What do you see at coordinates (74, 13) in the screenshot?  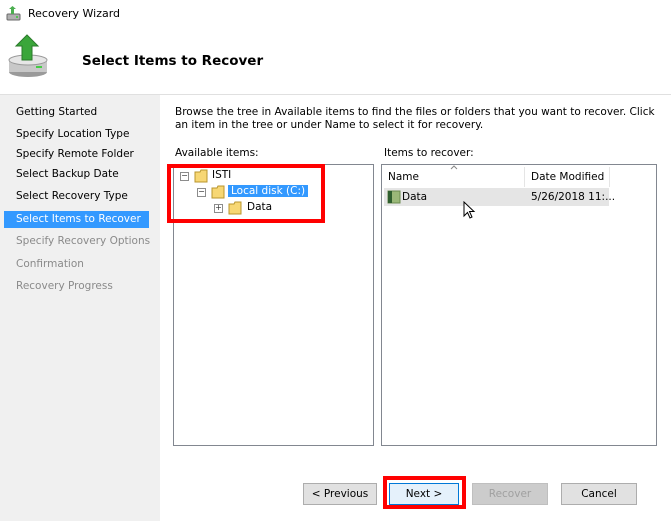 I see `window-title: Recovery Wizard` at bounding box center [74, 13].